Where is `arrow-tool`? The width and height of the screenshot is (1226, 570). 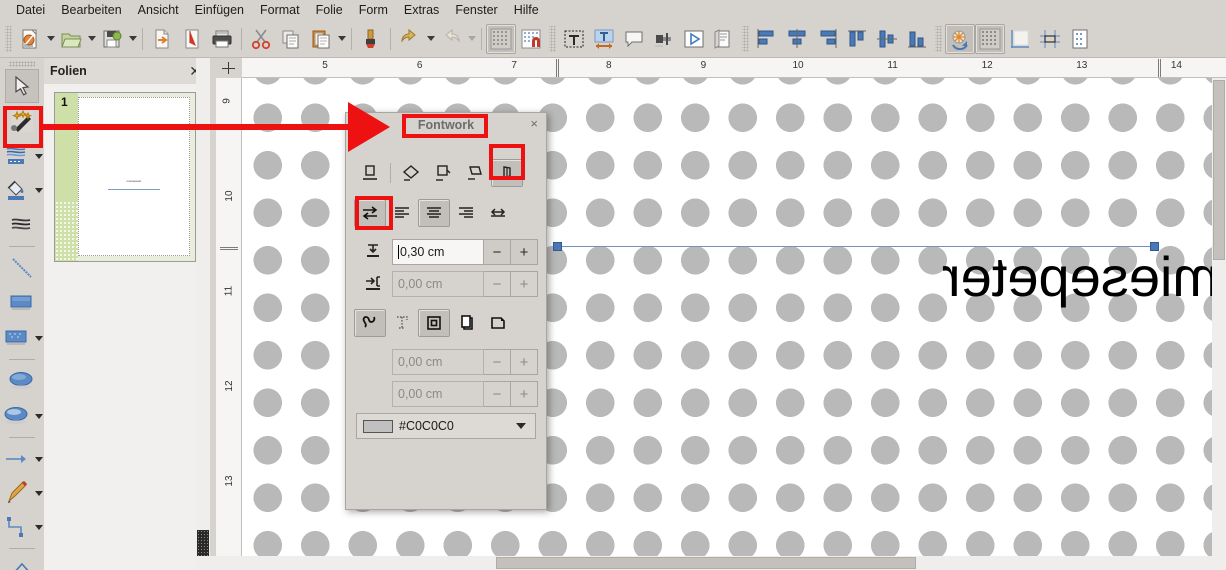
arrow-tool is located at coordinates (17, 459).